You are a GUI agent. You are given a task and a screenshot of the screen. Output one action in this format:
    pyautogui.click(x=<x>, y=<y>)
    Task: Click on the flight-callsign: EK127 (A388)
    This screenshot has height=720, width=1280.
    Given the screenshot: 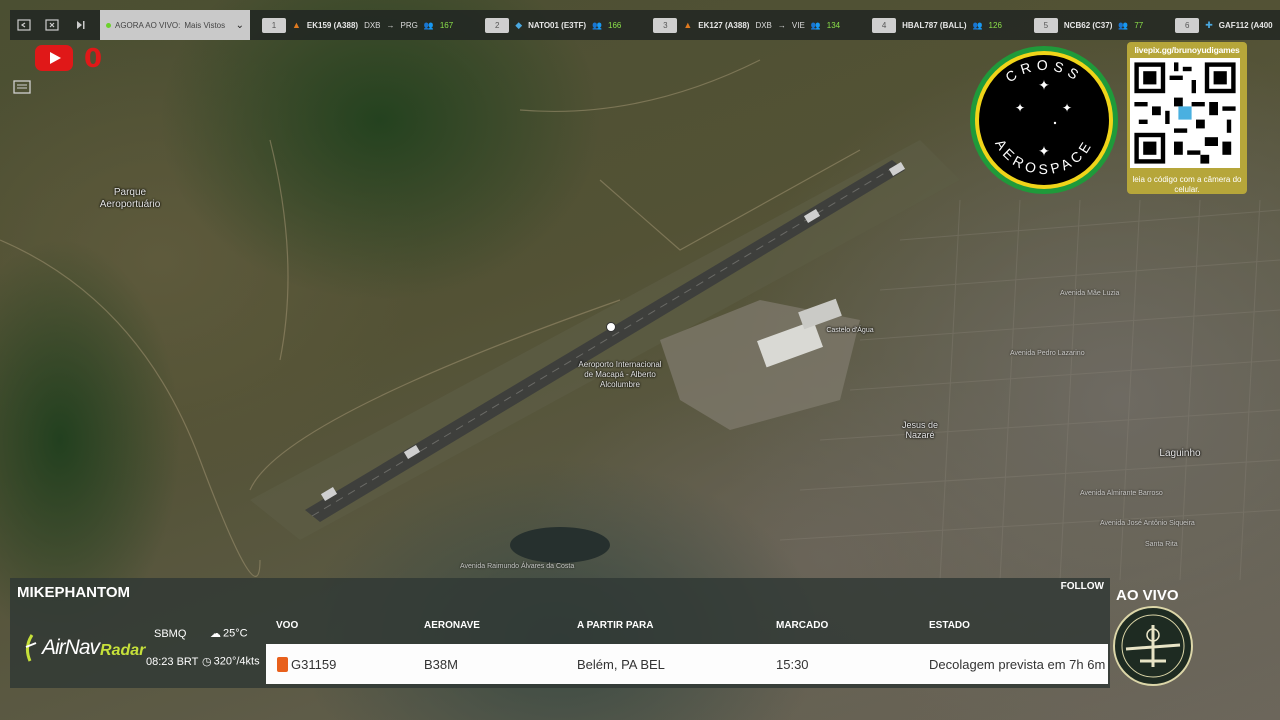 What is the action you would take?
    pyautogui.click(x=724, y=25)
    